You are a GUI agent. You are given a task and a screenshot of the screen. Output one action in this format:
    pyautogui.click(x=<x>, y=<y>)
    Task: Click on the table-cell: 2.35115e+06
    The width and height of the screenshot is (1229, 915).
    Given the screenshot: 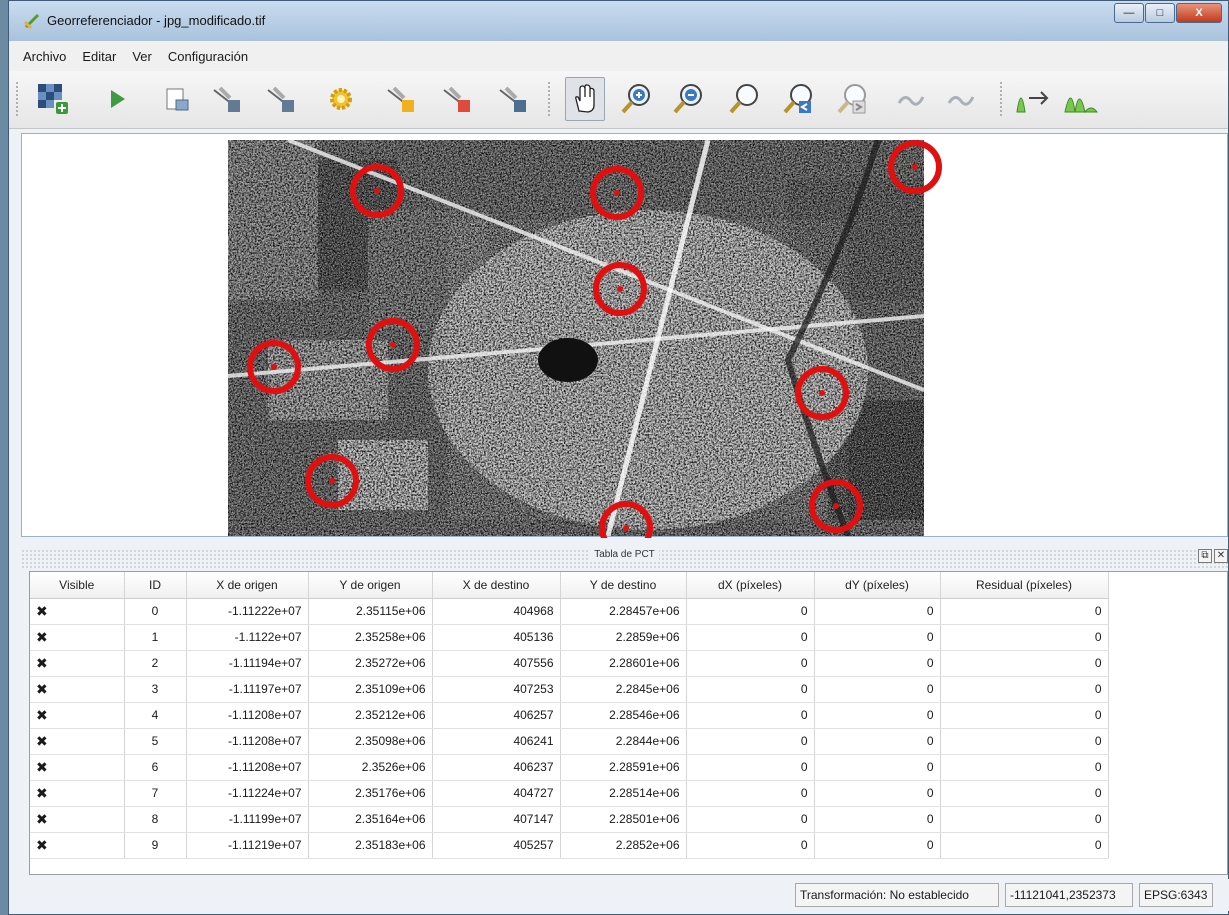 What is the action you would take?
    pyautogui.click(x=370, y=611)
    